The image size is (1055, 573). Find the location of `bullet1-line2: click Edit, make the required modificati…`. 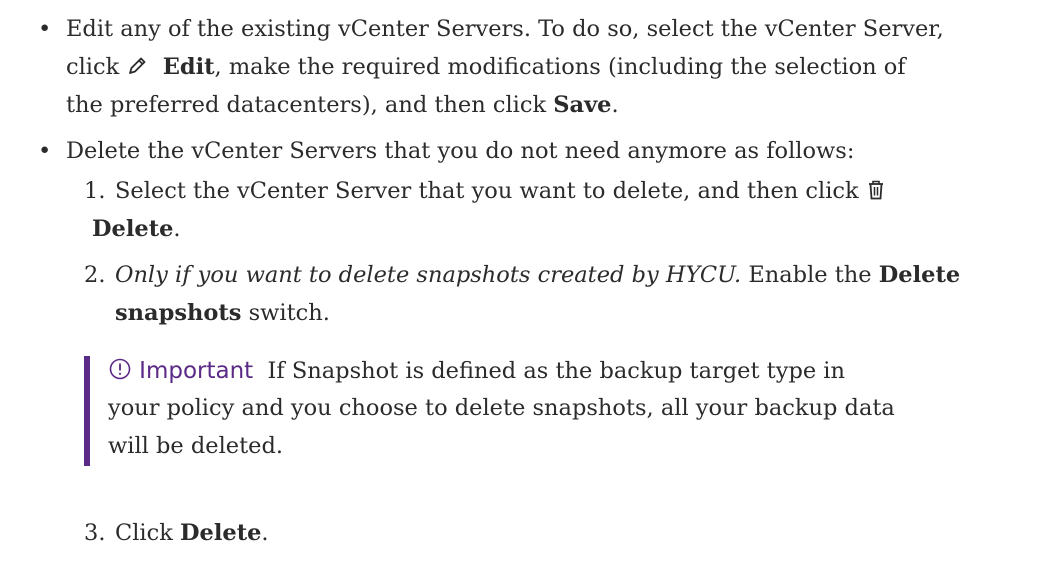

bullet1-line2: click Edit, make the required modificati… is located at coordinates (486, 68).